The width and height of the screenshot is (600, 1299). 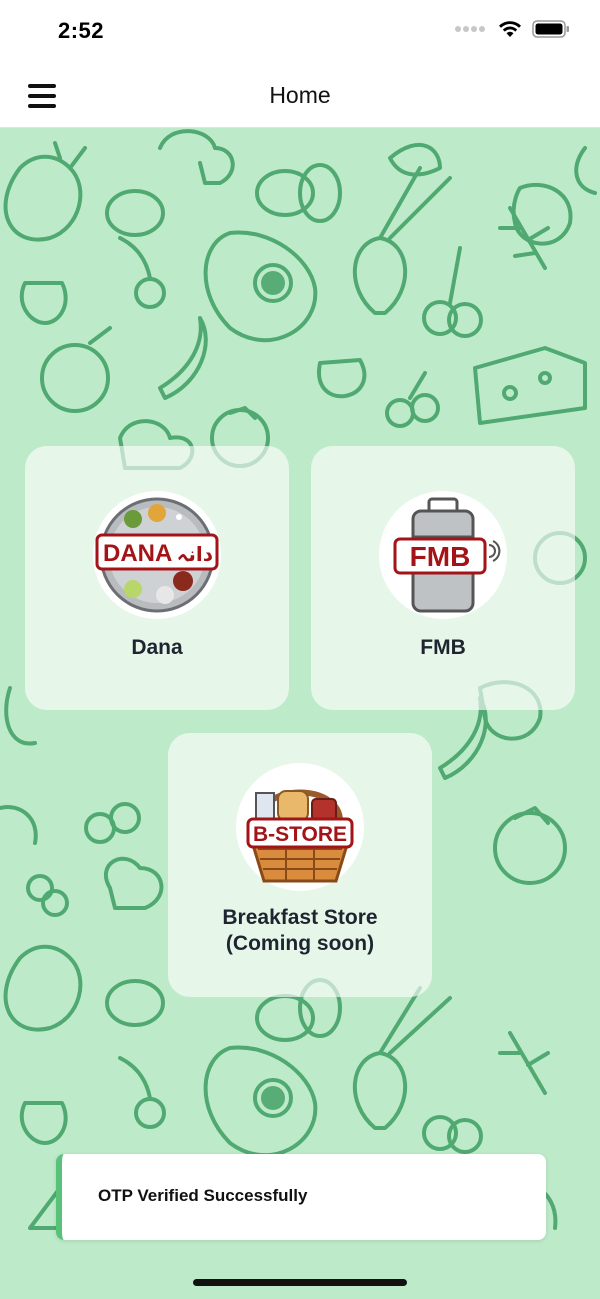 I want to click on fmb-tiffin-icon: FMB, so click(x=447, y=555).